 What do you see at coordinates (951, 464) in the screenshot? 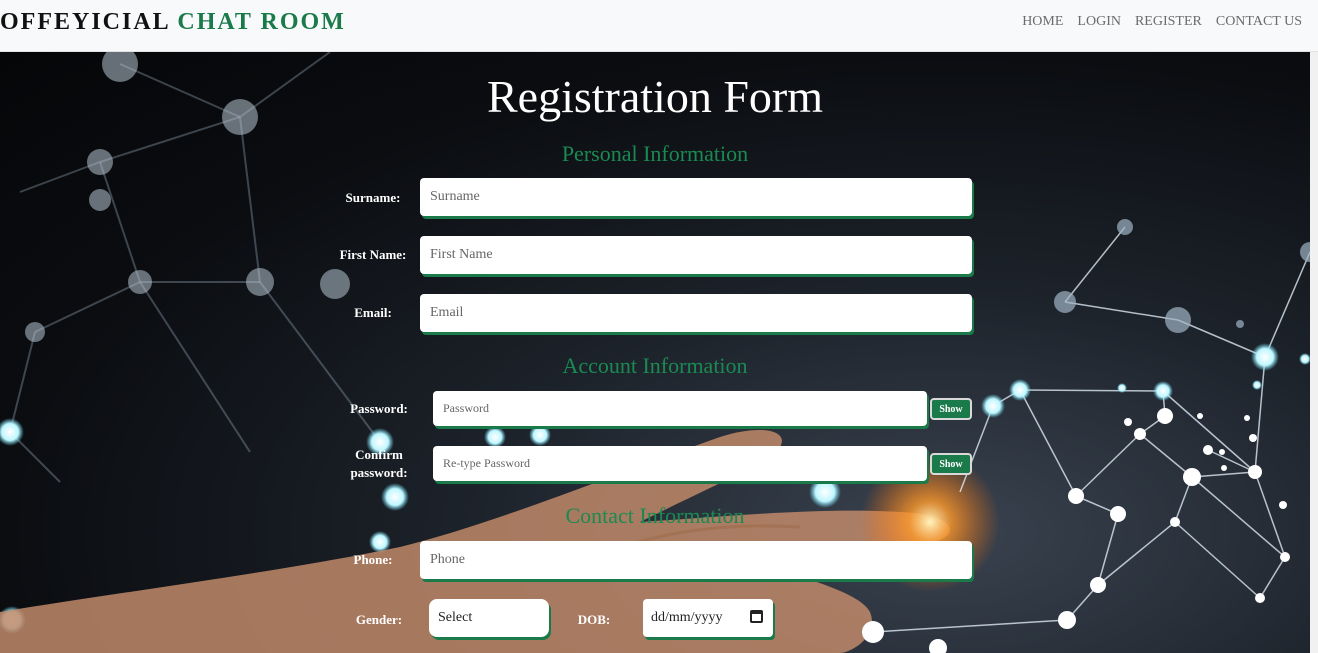
I see `show-confirm-password-button: Show` at bounding box center [951, 464].